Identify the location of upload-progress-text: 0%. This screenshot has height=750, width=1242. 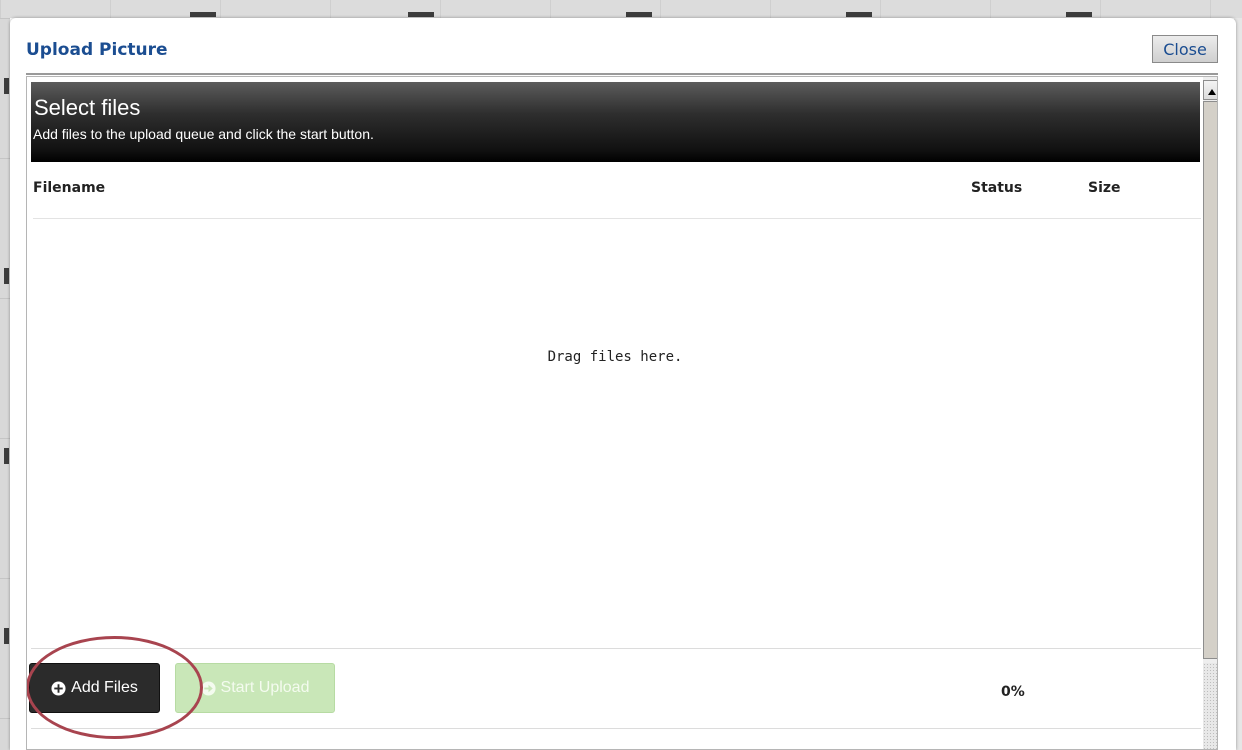
(1013, 692).